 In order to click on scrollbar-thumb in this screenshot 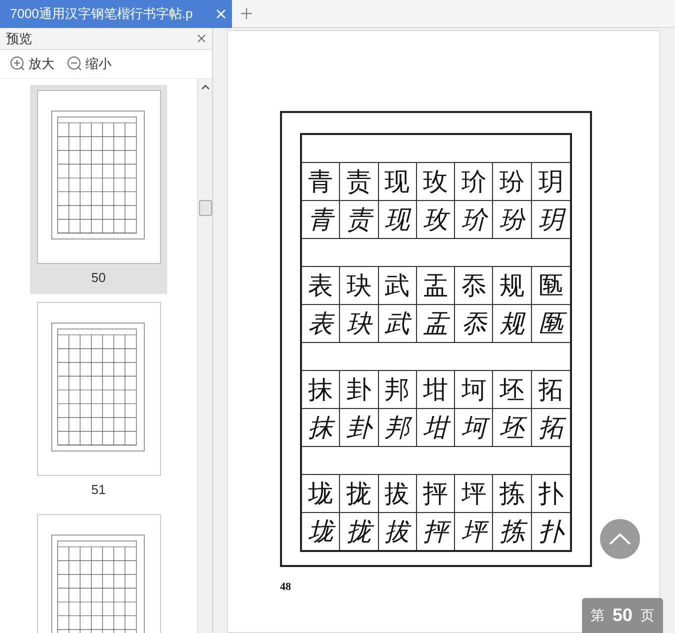, I will do `click(205, 208)`.